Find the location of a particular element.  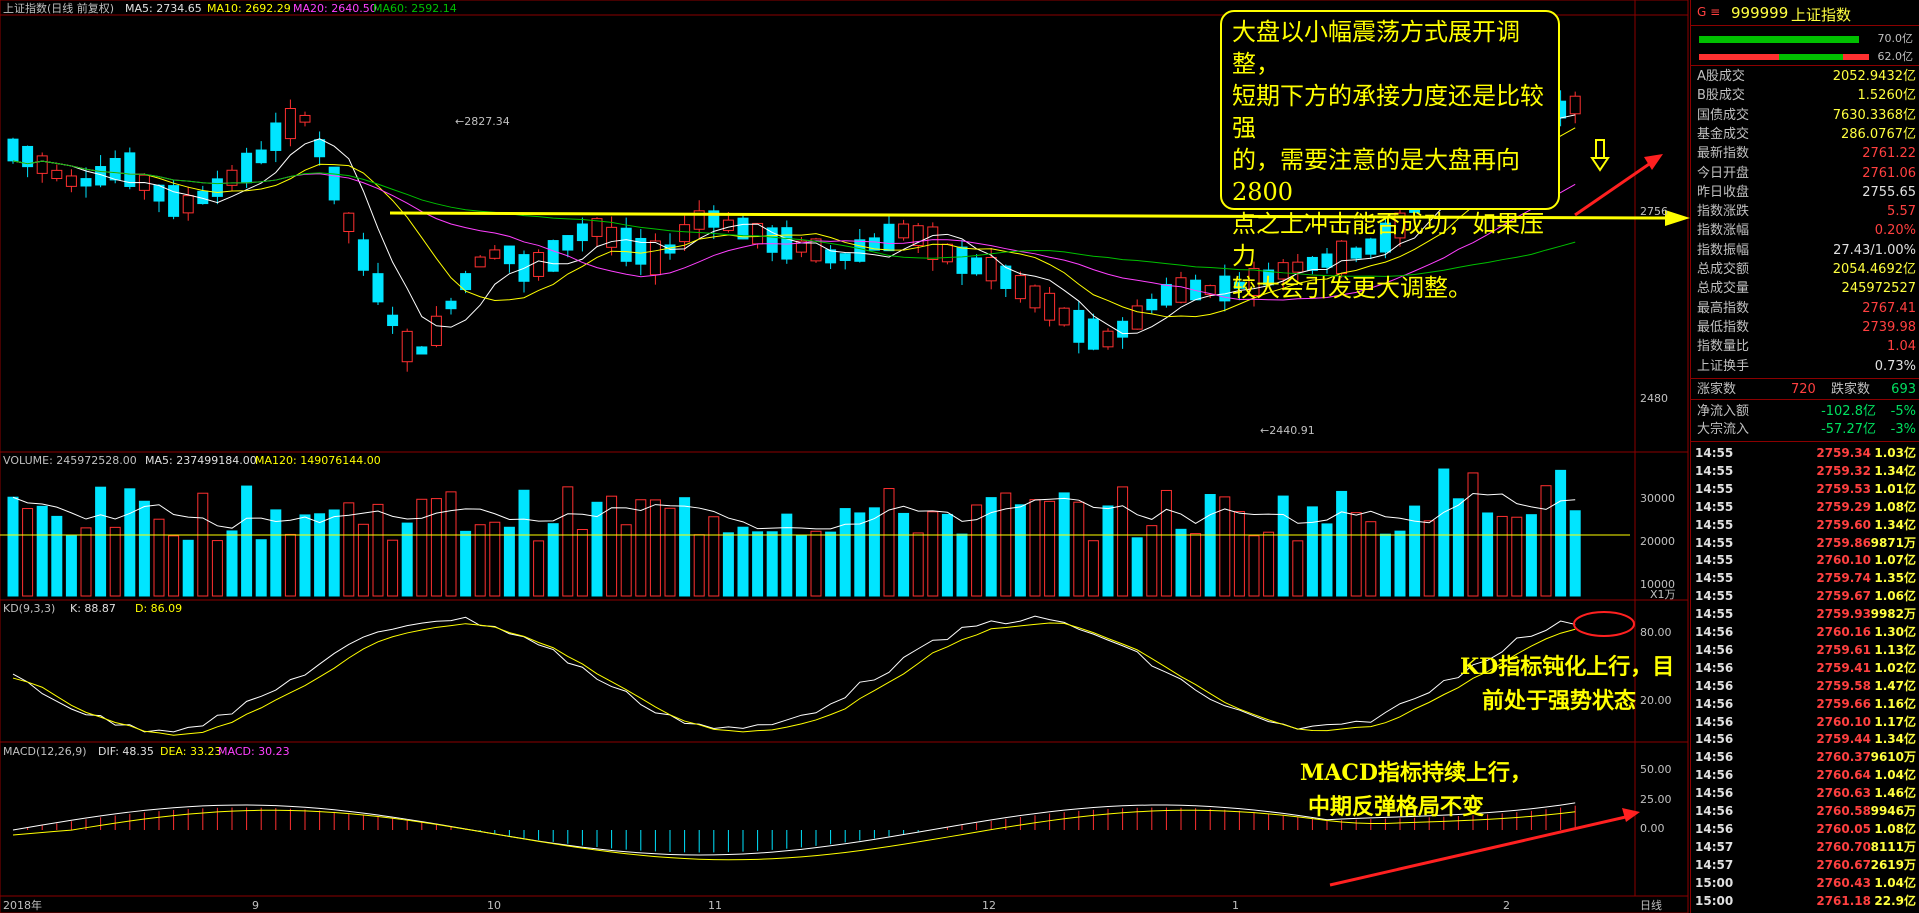

divider is located at coordinates (1805, 399).